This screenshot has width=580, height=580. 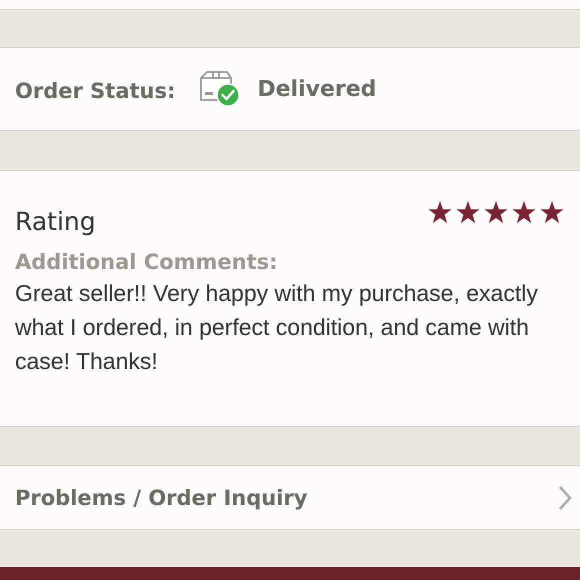 I want to click on rating-title: Rating, so click(x=55, y=221).